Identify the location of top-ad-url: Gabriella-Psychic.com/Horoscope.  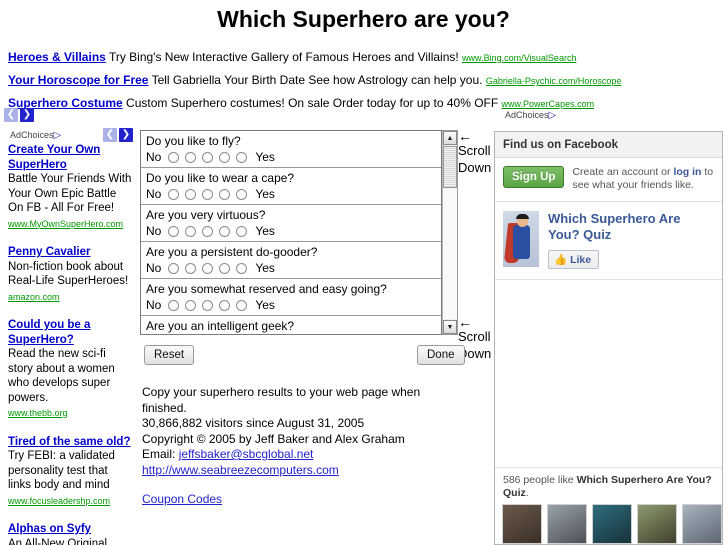
(554, 81).